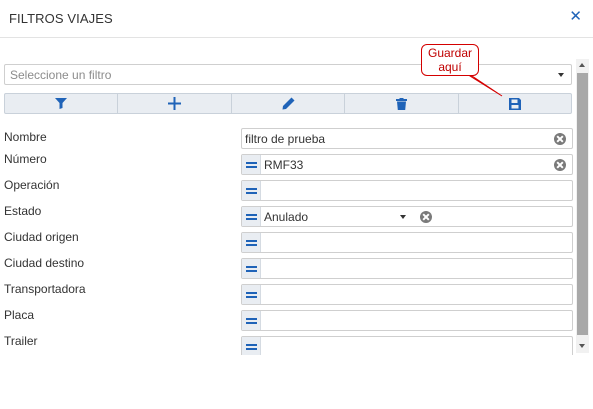  Describe the element at coordinates (25, 159) in the screenshot. I see `field-label-numero: Número` at that location.